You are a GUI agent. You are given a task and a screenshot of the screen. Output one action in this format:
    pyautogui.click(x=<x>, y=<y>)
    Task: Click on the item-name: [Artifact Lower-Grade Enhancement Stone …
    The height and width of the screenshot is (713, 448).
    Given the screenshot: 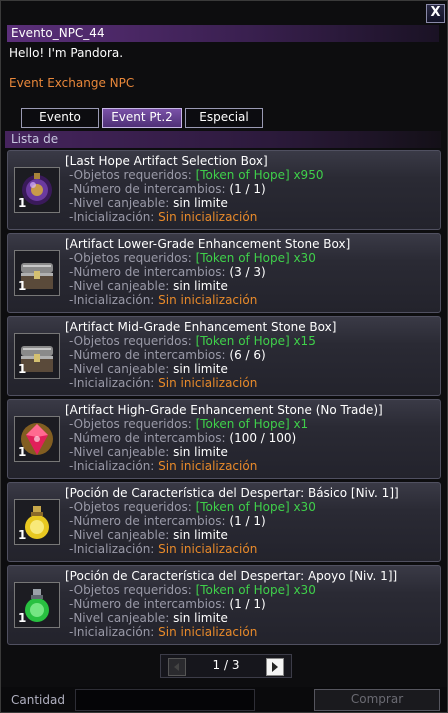 What is the action you would take?
    pyautogui.click(x=208, y=244)
    